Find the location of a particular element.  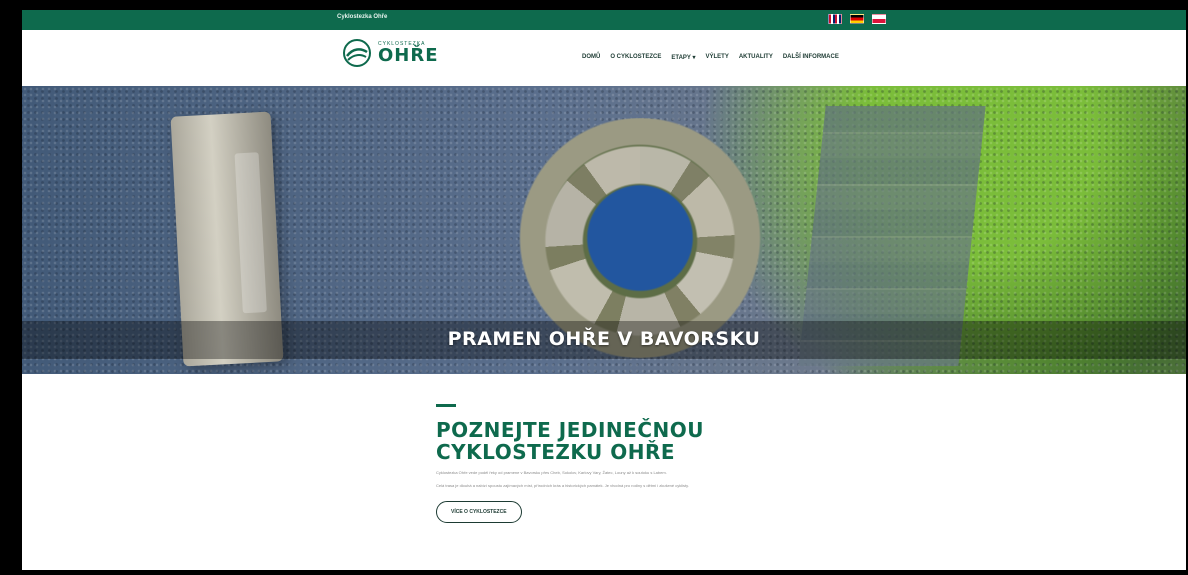

top-bar-link: Cyklostezka Ohře is located at coordinates (362, 17).